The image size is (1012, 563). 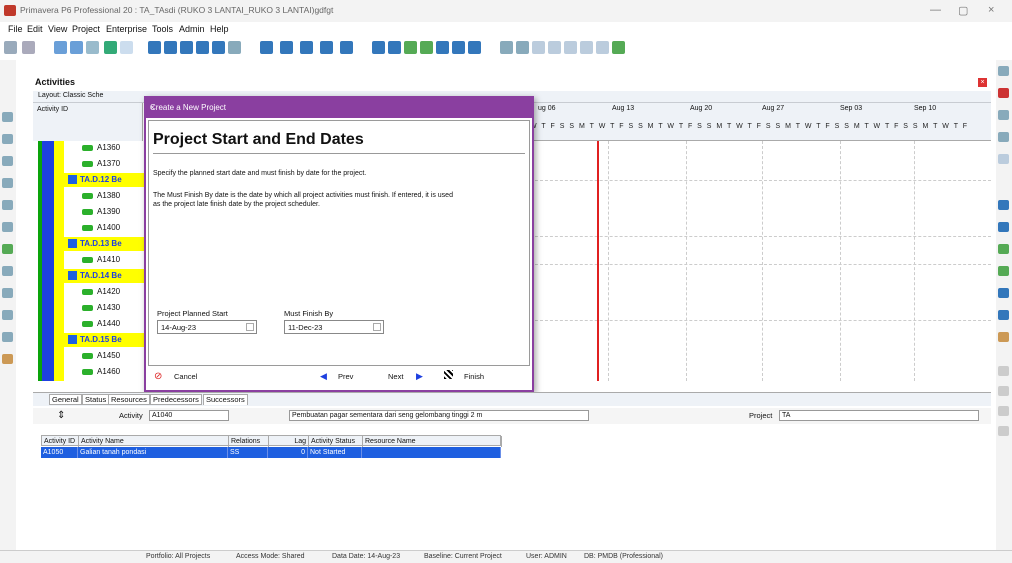 I want to click on activity-row: A1420, so click(x=104, y=292).